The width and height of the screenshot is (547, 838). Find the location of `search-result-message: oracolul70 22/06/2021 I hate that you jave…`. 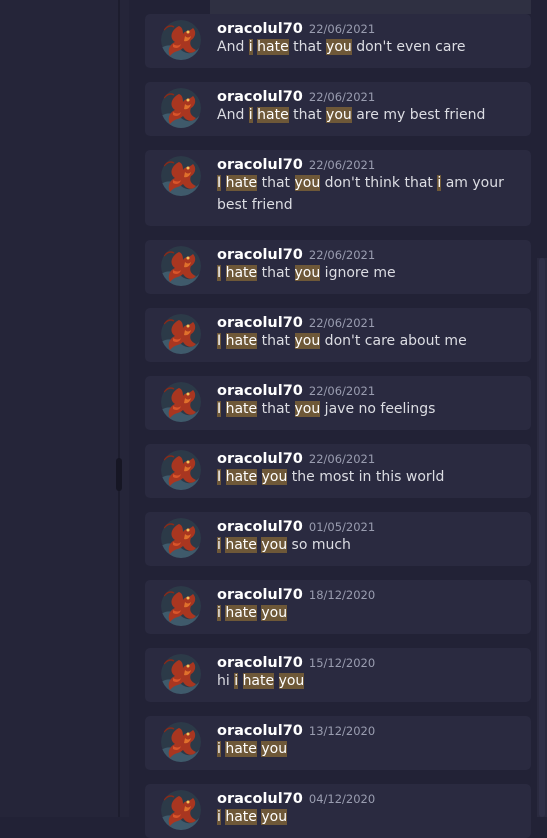

search-result-message: oracolul70 22/06/2021 I hate that you jave… is located at coordinates (338, 403).